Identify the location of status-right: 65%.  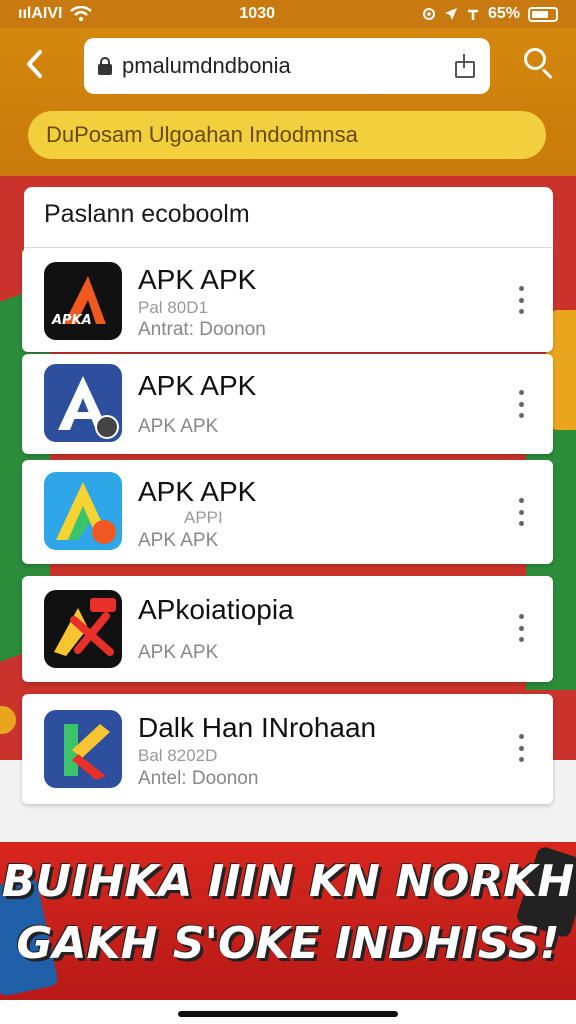
(490, 14).